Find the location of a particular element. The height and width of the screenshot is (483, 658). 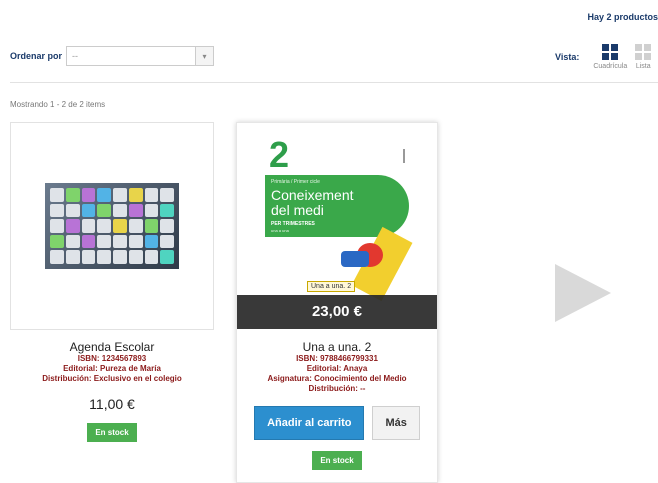

product-isbn: ISBN: 9788466799331 is located at coordinates (337, 358).